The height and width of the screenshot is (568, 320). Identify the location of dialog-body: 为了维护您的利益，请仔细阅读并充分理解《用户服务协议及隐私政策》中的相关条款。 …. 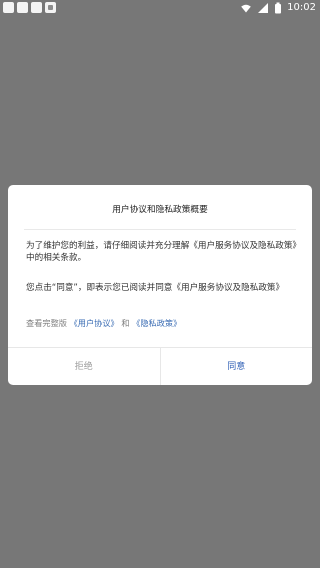
(162, 276).